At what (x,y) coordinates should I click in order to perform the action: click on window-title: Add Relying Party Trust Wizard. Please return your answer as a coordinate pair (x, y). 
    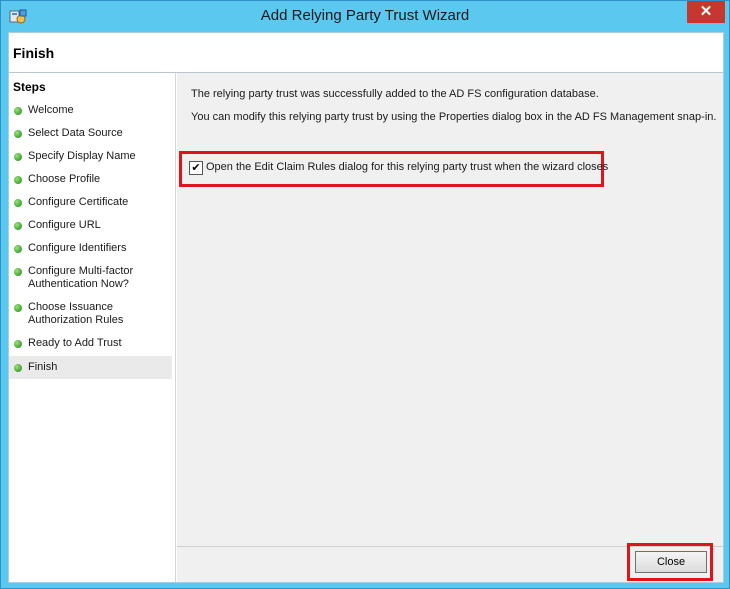
    Looking at the image, I should click on (365, 15).